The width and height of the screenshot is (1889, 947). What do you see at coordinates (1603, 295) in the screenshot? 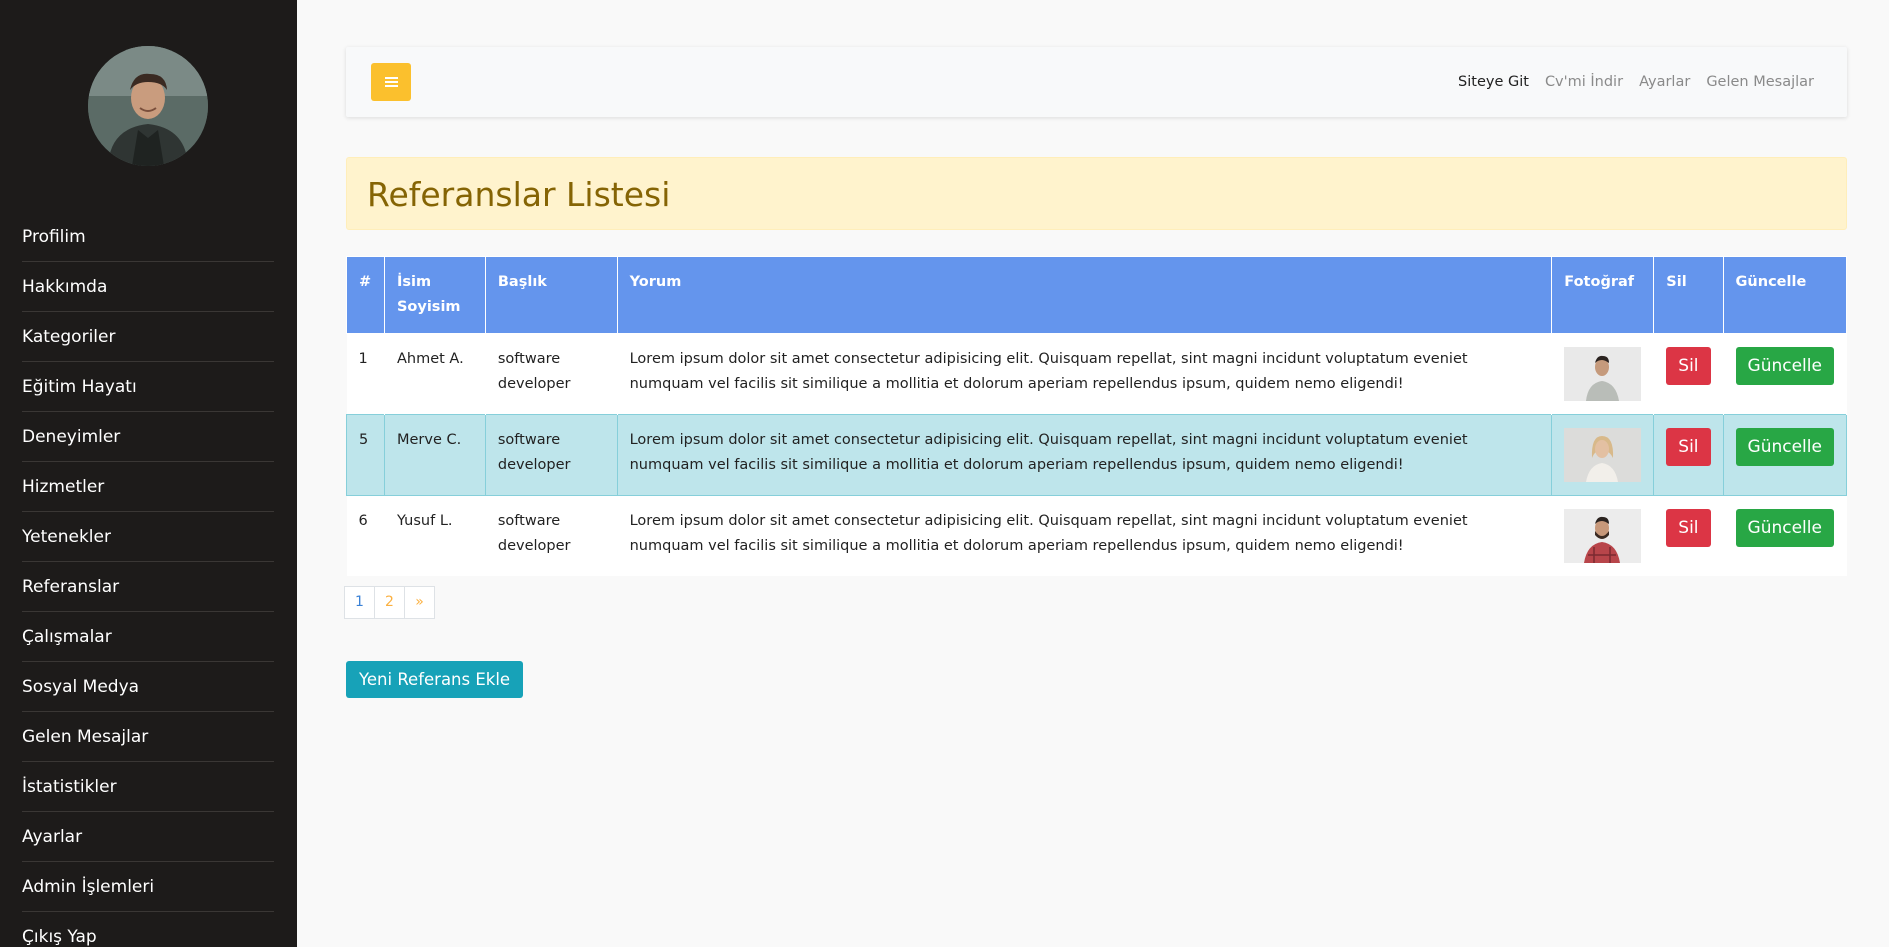
I see `header-photo: Fotoğraf` at bounding box center [1603, 295].